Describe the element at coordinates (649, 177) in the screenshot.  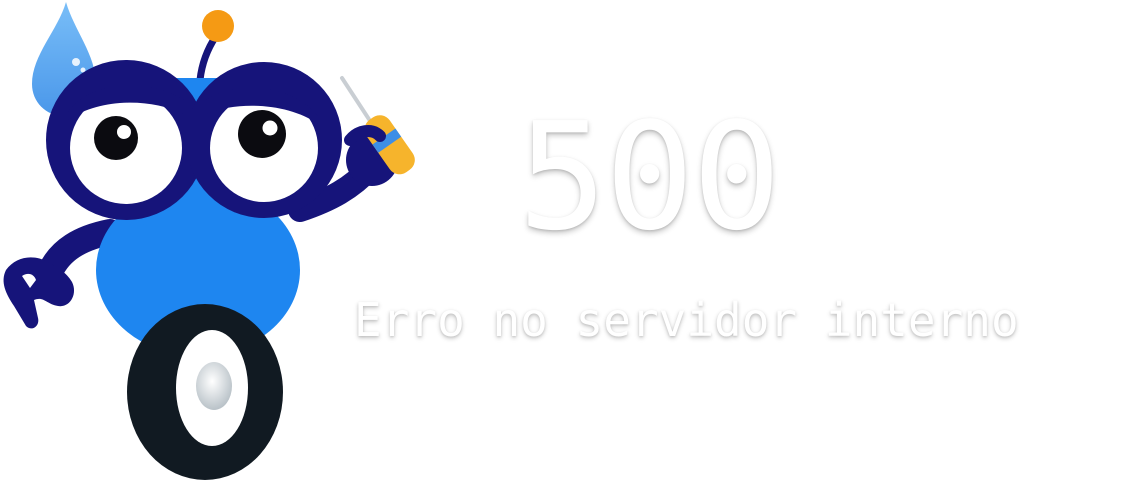
I see `error-code: 500` at that location.